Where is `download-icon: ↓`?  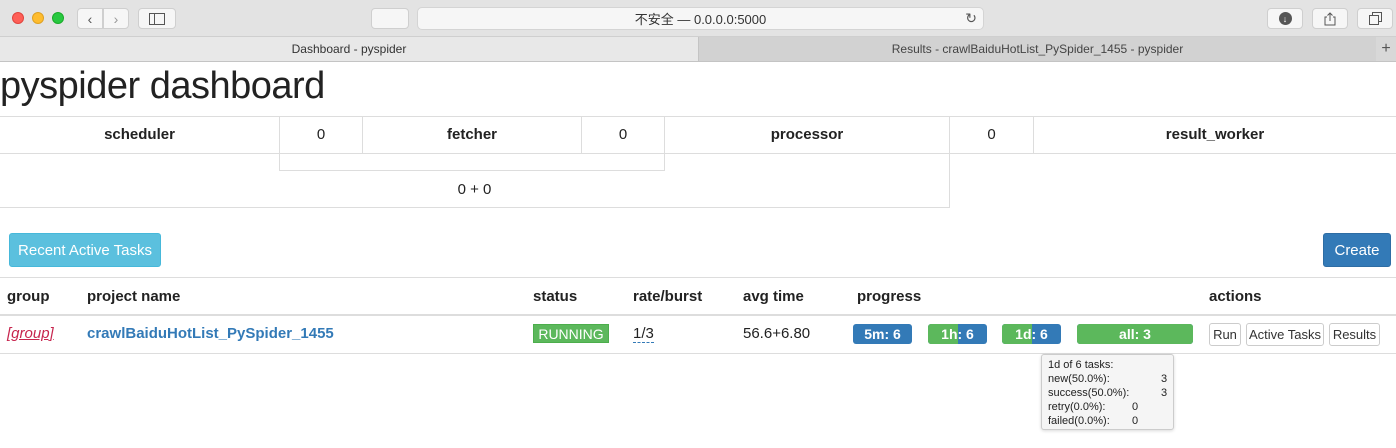
download-icon: ↓ is located at coordinates (1285, 18).